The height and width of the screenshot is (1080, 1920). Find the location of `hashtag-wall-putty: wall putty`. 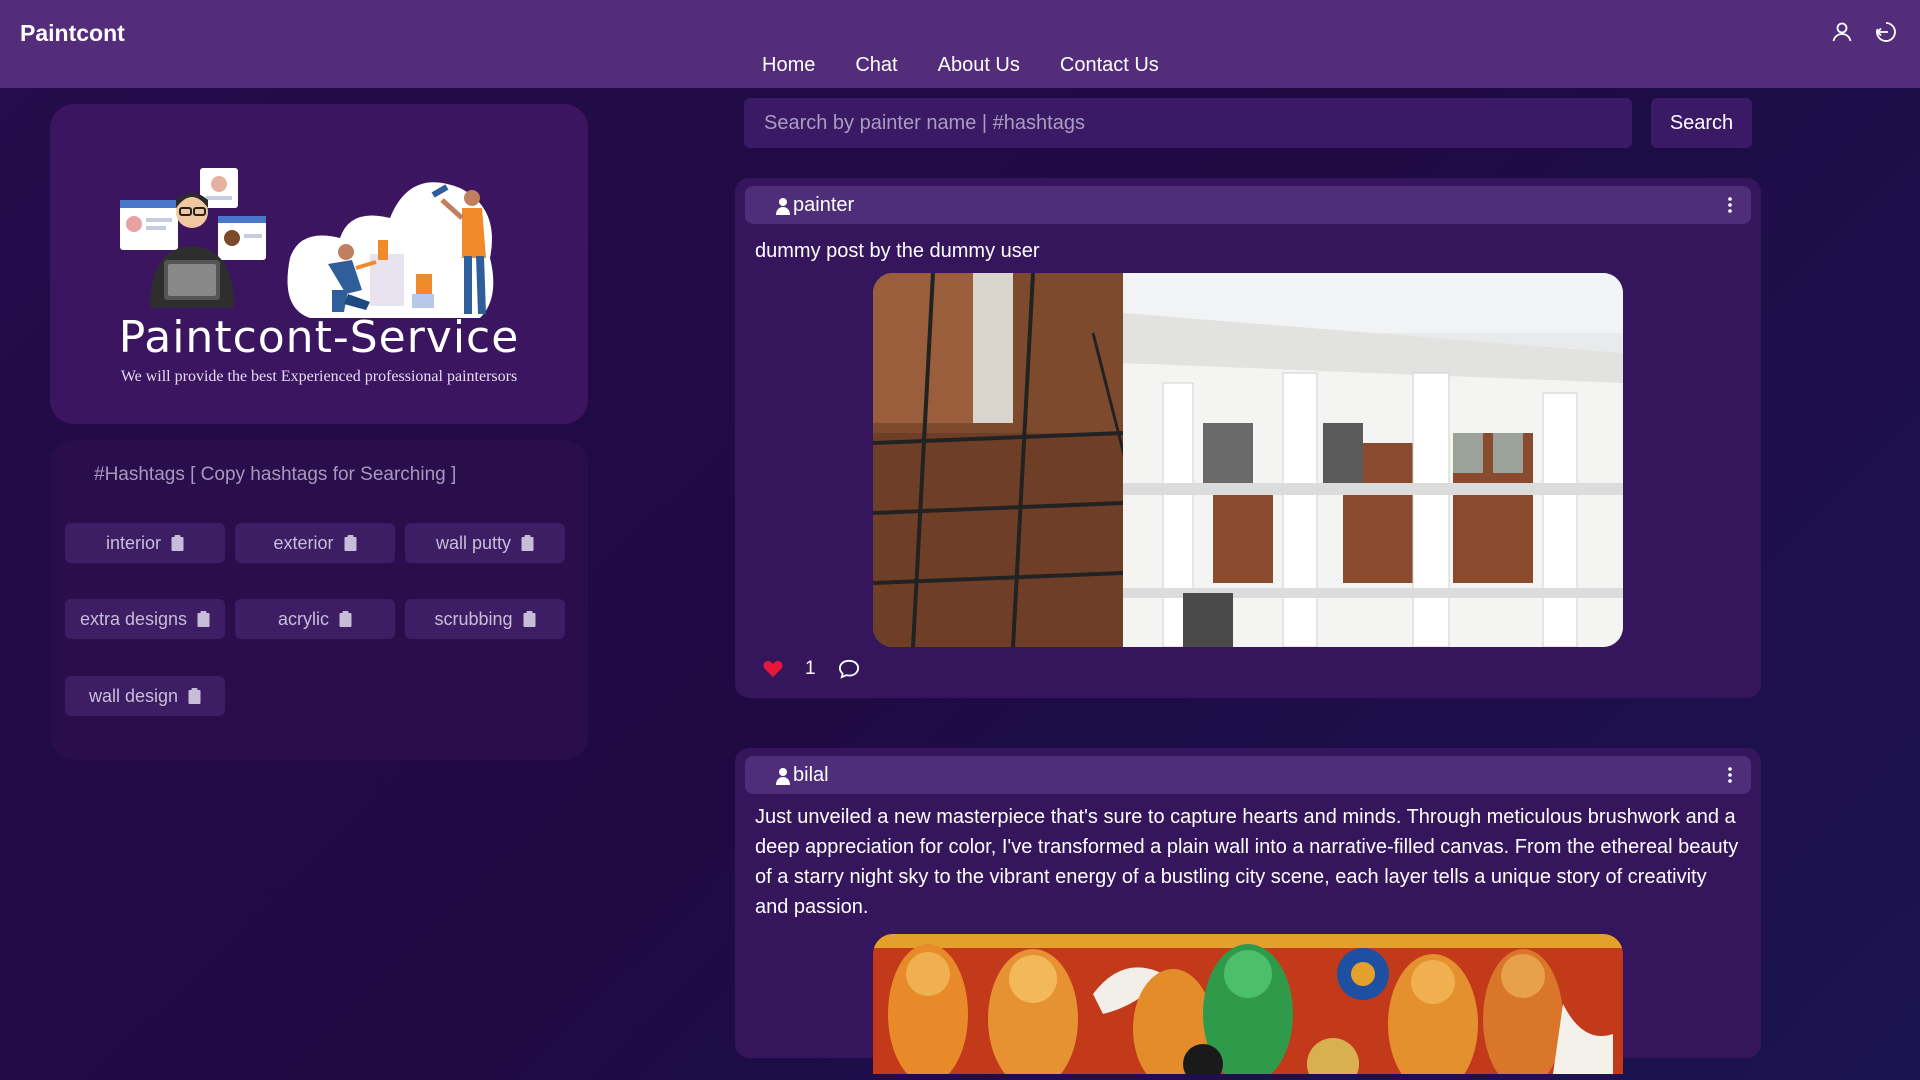

hashtag-wall-putty: wall putty is located at coordinates (485, 543).